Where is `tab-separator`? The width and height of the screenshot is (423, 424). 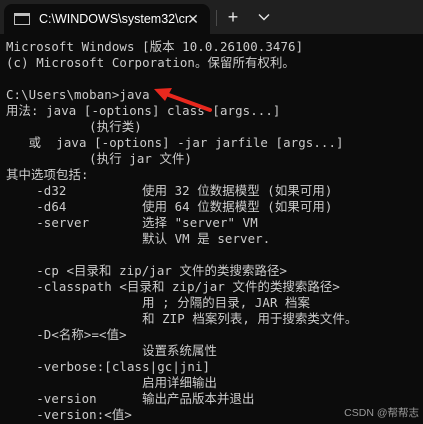 tab-separator is located at coordinates (216, 18).